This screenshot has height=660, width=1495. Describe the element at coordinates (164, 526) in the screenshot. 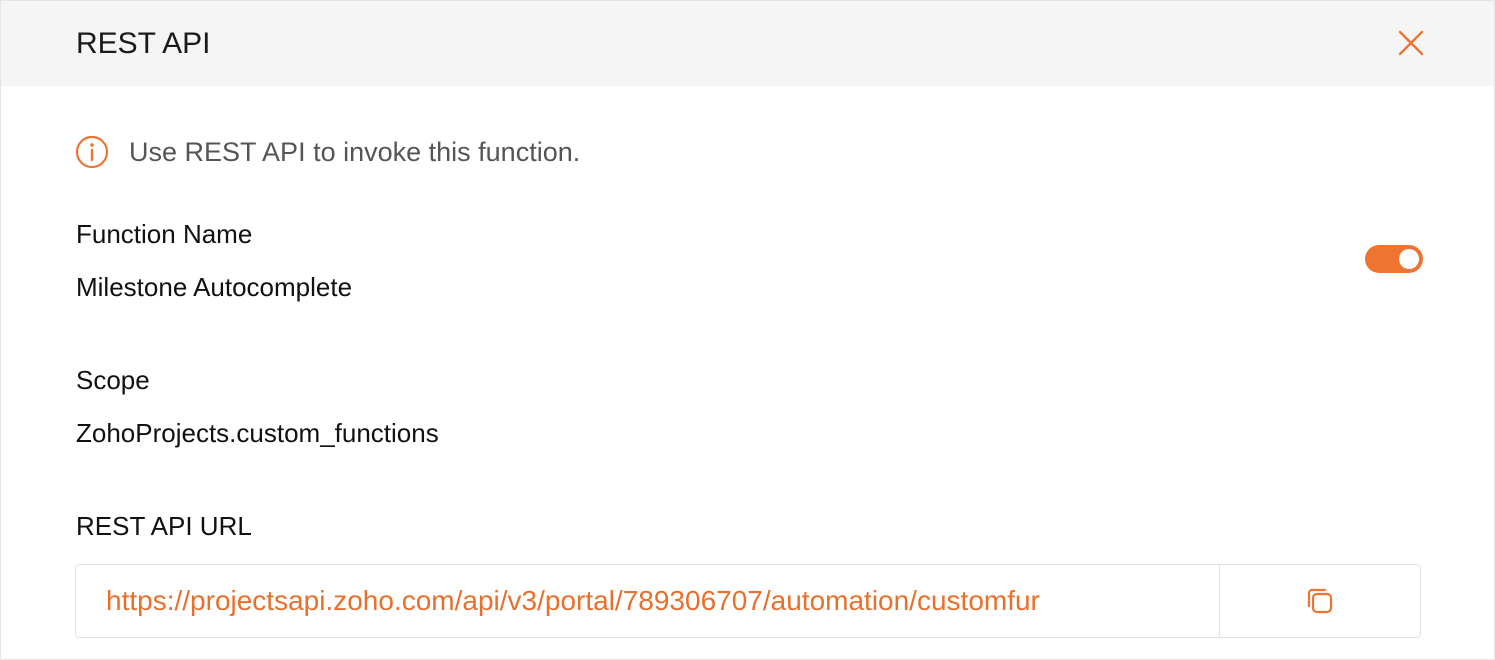

I see `rest-api-url-label: REST API URL` at that location.